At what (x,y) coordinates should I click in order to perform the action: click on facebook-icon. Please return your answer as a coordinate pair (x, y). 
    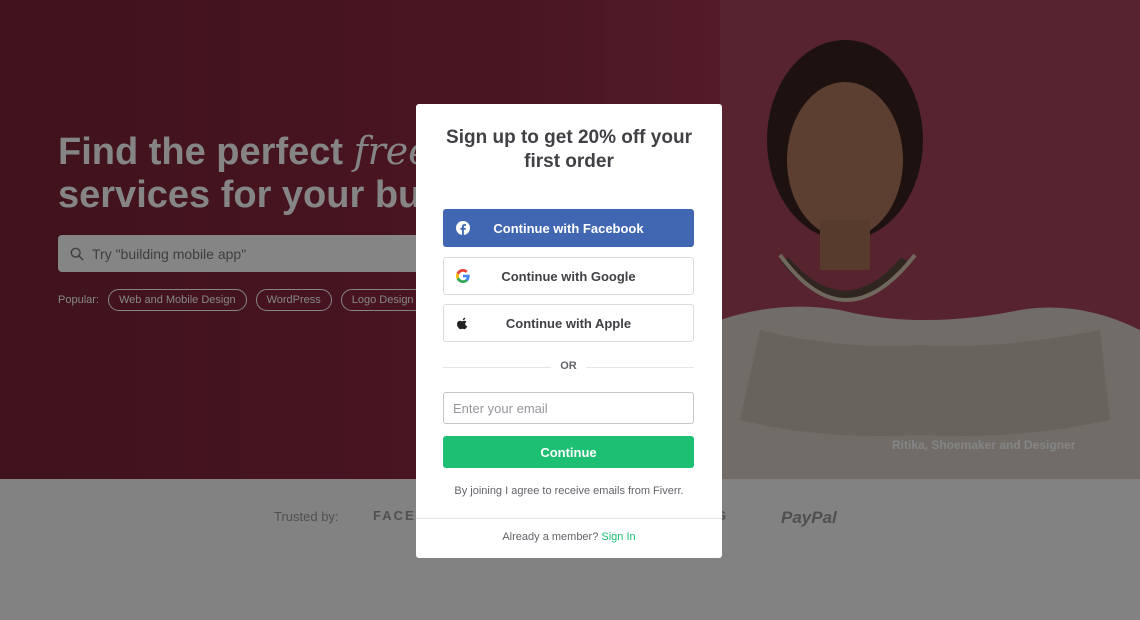
    Looking at the image, I should click on (463, 228).